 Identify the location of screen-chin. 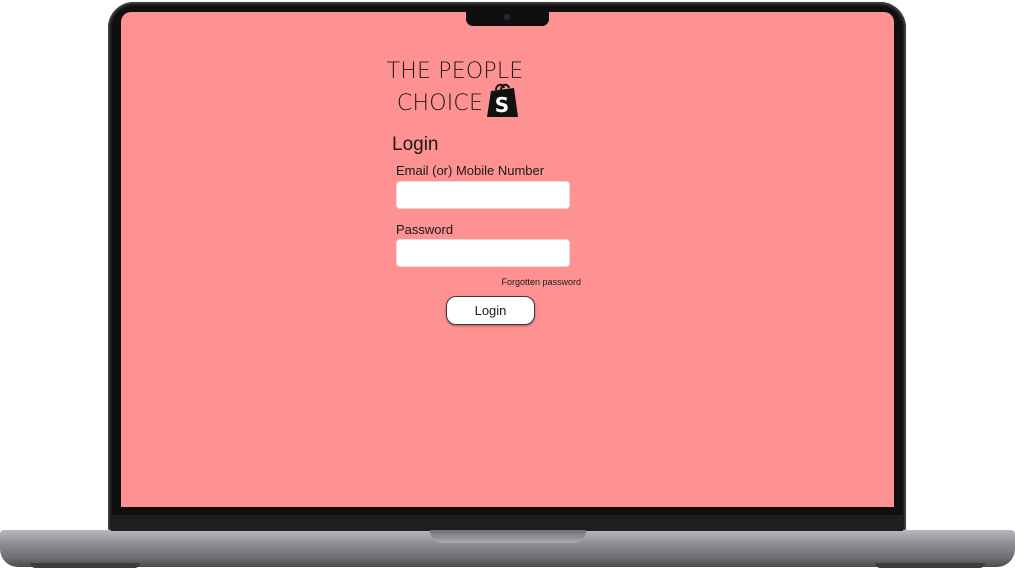
(507, 523).